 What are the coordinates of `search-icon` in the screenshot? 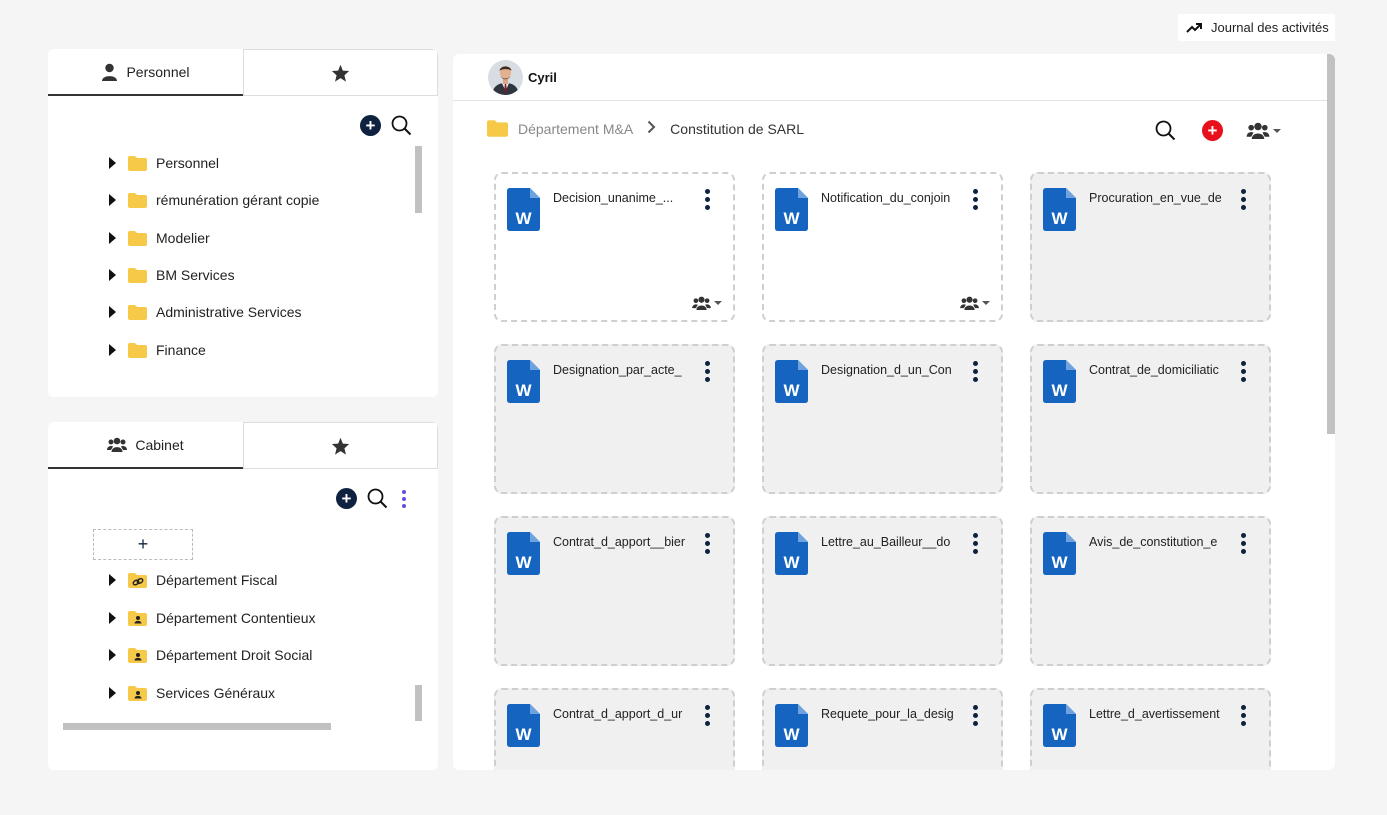 It's located at (401, 125).